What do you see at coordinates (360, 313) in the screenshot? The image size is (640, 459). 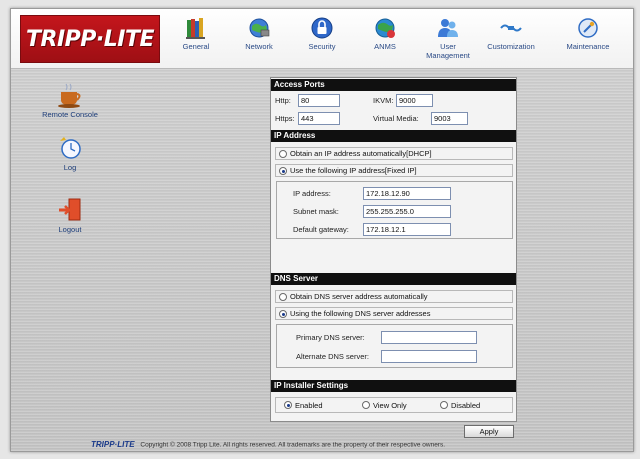 I see `dns-manual-label: Using the following DNS server addresses` at bounding box center [360, 313].